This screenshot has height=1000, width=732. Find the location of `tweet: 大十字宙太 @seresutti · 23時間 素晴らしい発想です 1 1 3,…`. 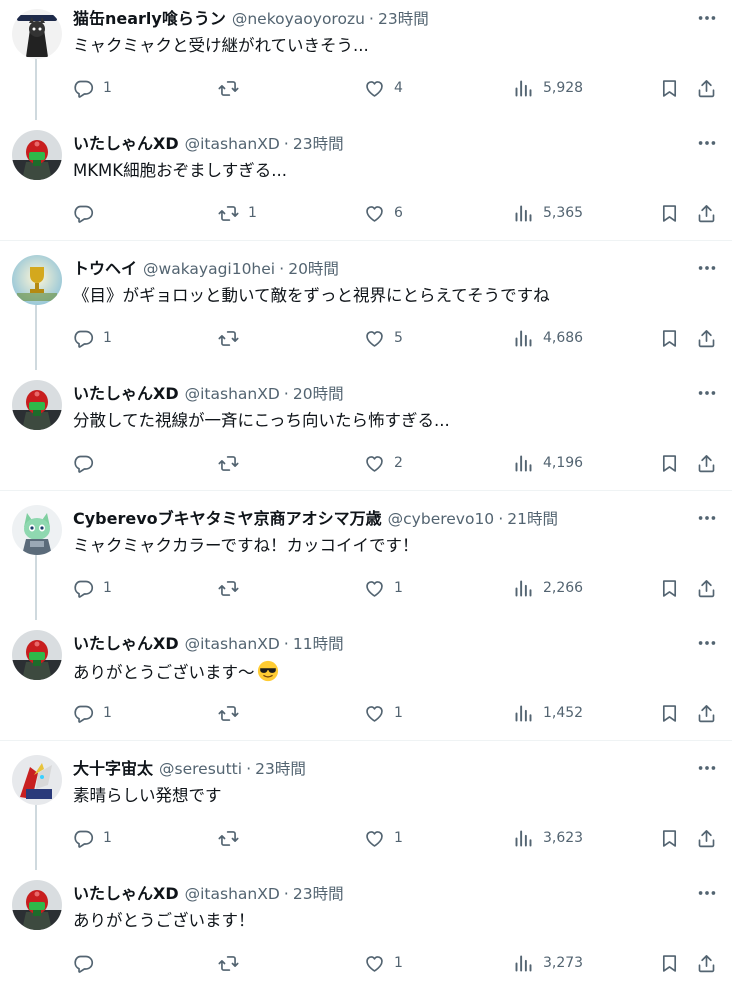

tweet: 大十字宙太 @seresutti · 23時間 素晴らしい発想です 1 1 3,… is located at coordinates (366, 812).